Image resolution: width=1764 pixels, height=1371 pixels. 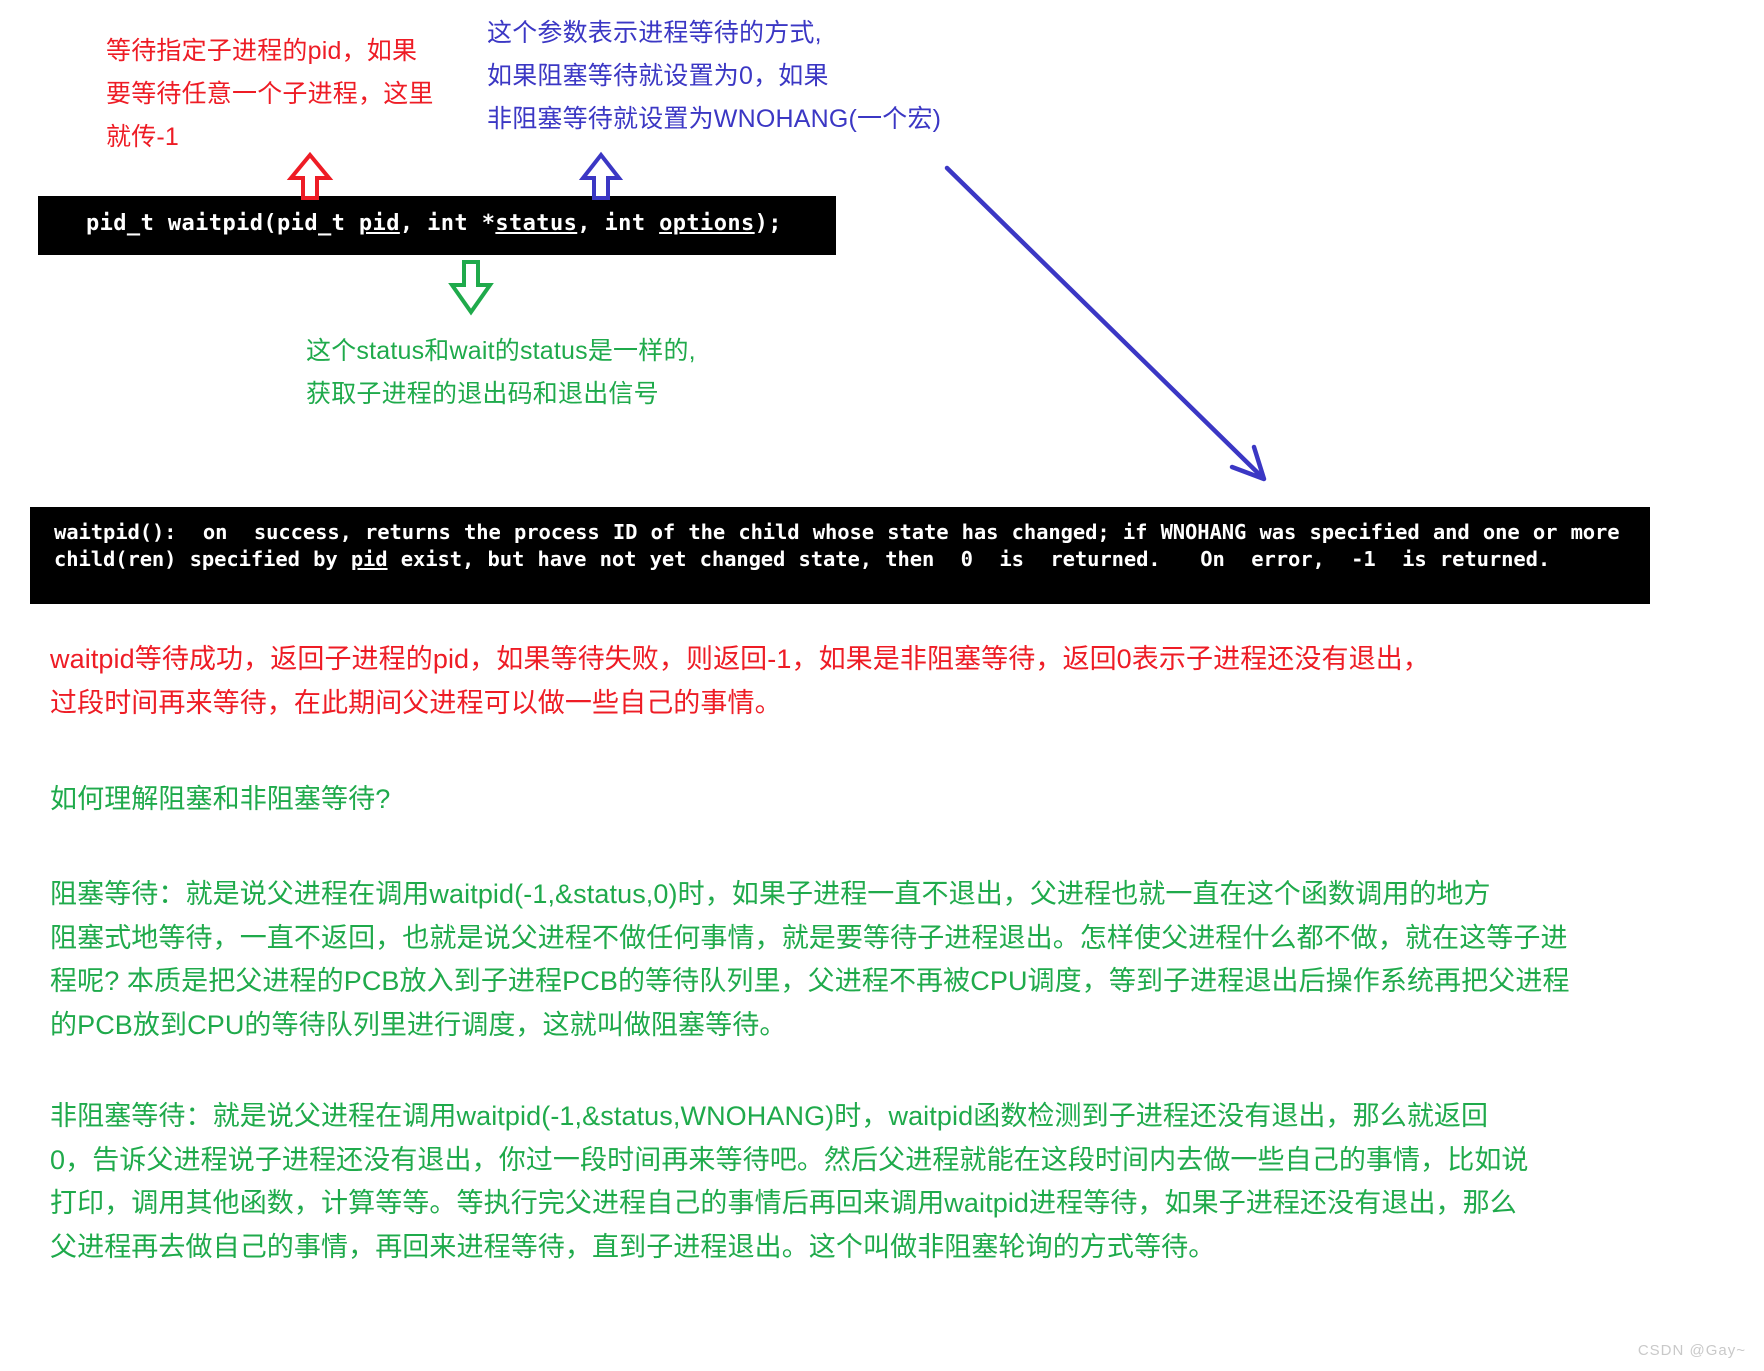 I want to click on signature-arg-pid: pid, so click(x=379, y=223).